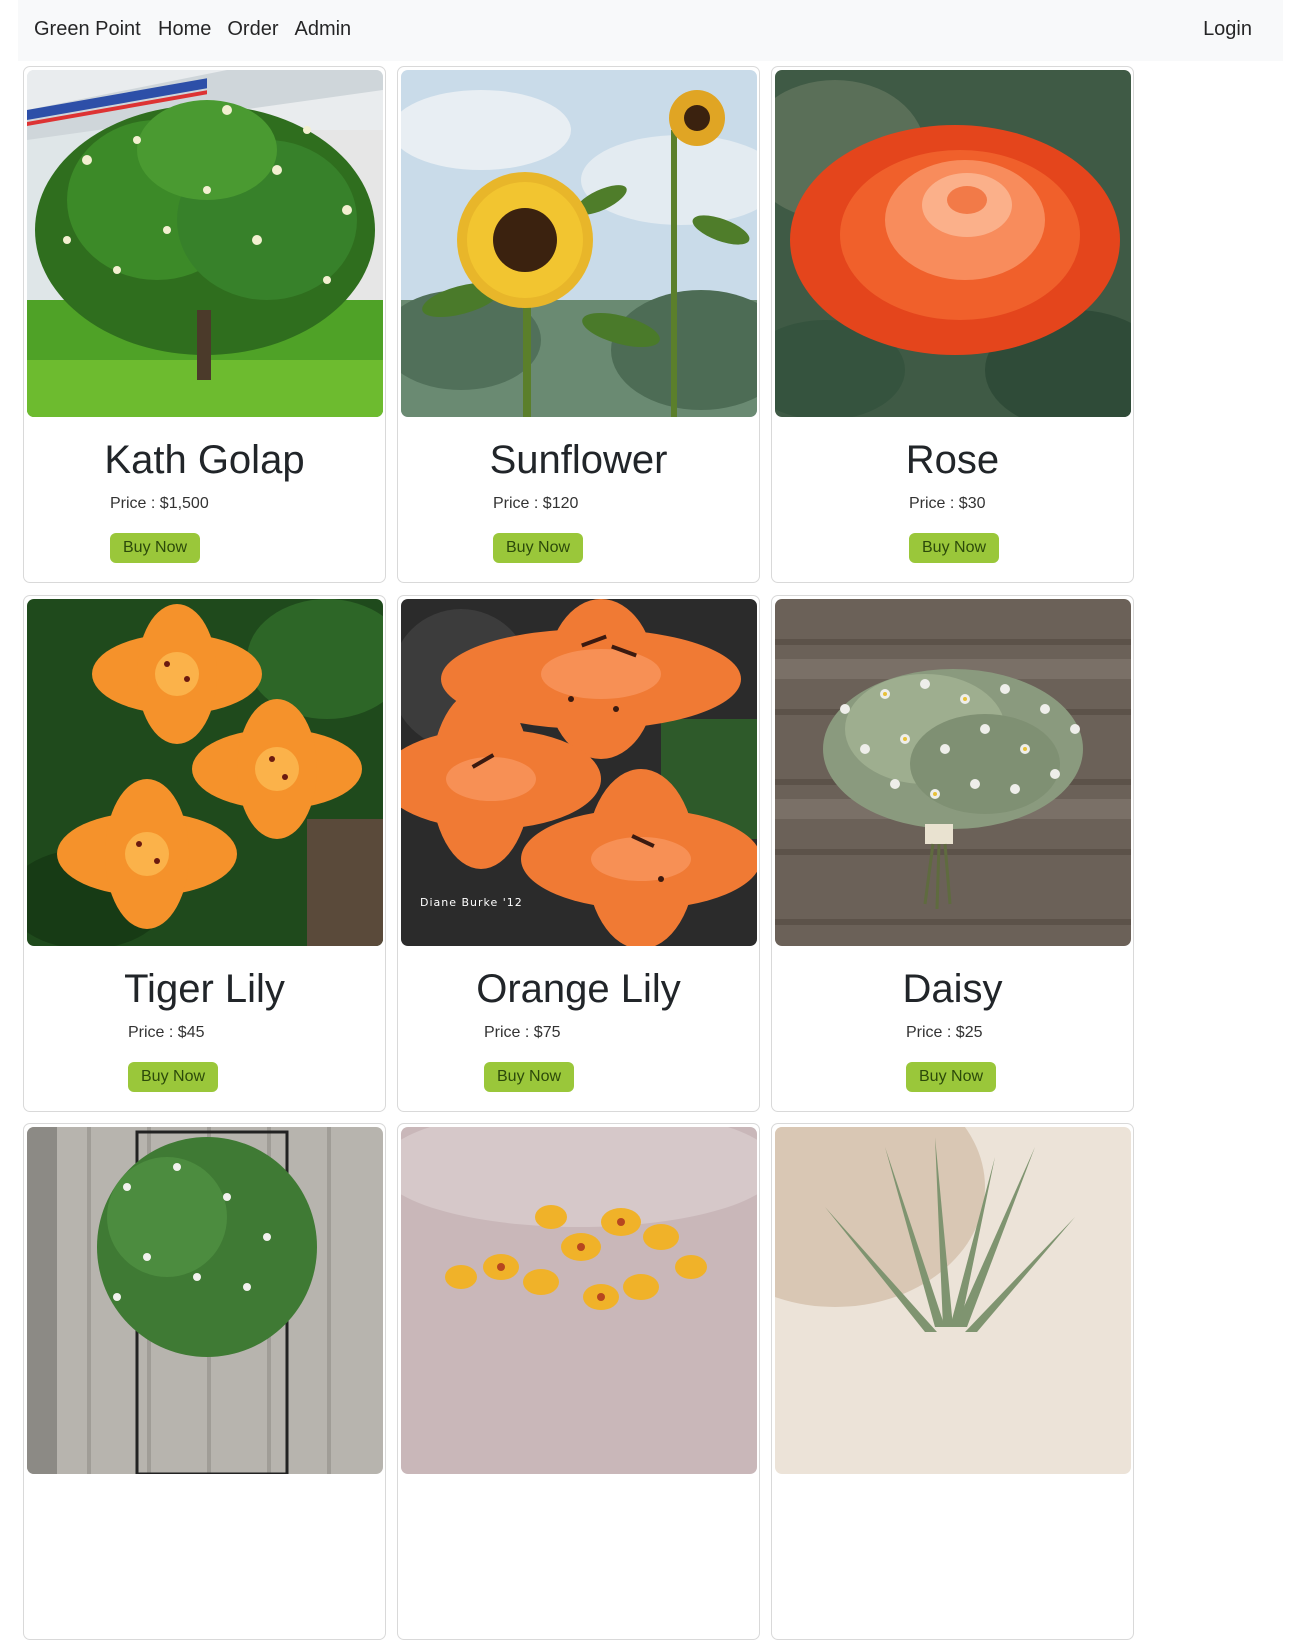 The image size is (1303, 1640). I want to click on product-image-orchid, so click(579, 1300).